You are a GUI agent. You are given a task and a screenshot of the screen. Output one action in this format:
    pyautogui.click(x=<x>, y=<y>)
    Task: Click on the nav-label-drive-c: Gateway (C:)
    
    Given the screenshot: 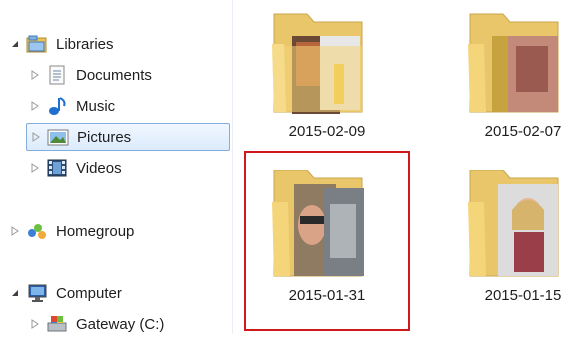 What is the action you would take?
    pyautogui.click(x=120, y=324)
    